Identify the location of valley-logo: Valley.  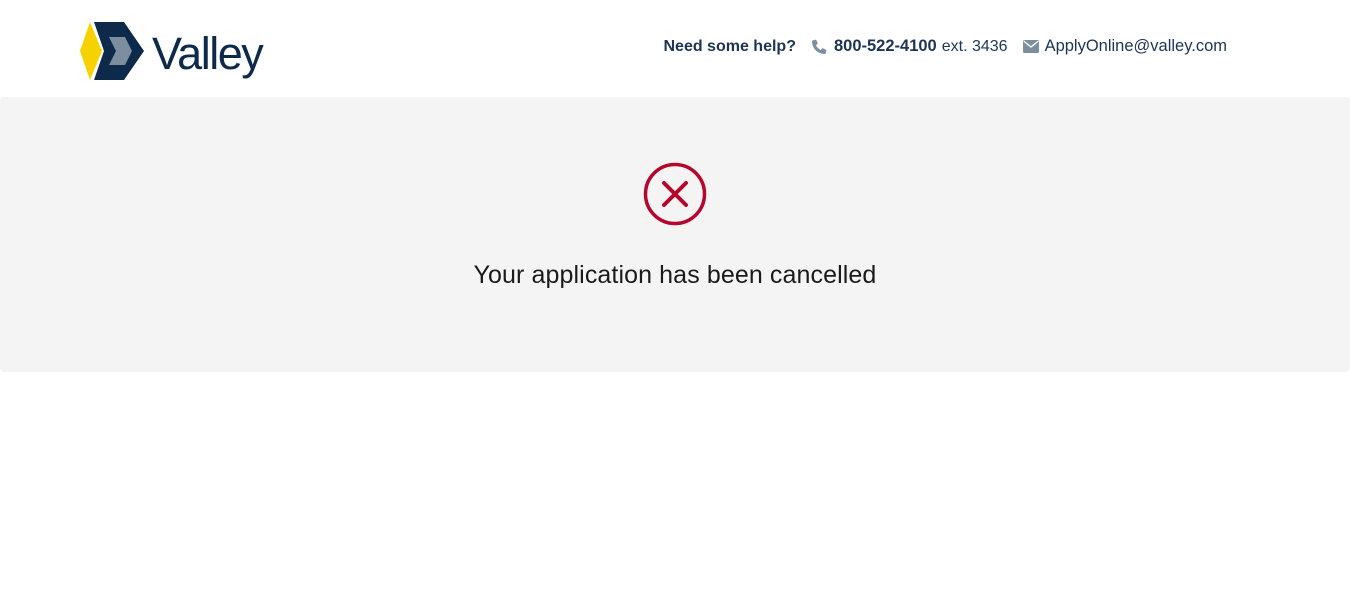
(172, 51).